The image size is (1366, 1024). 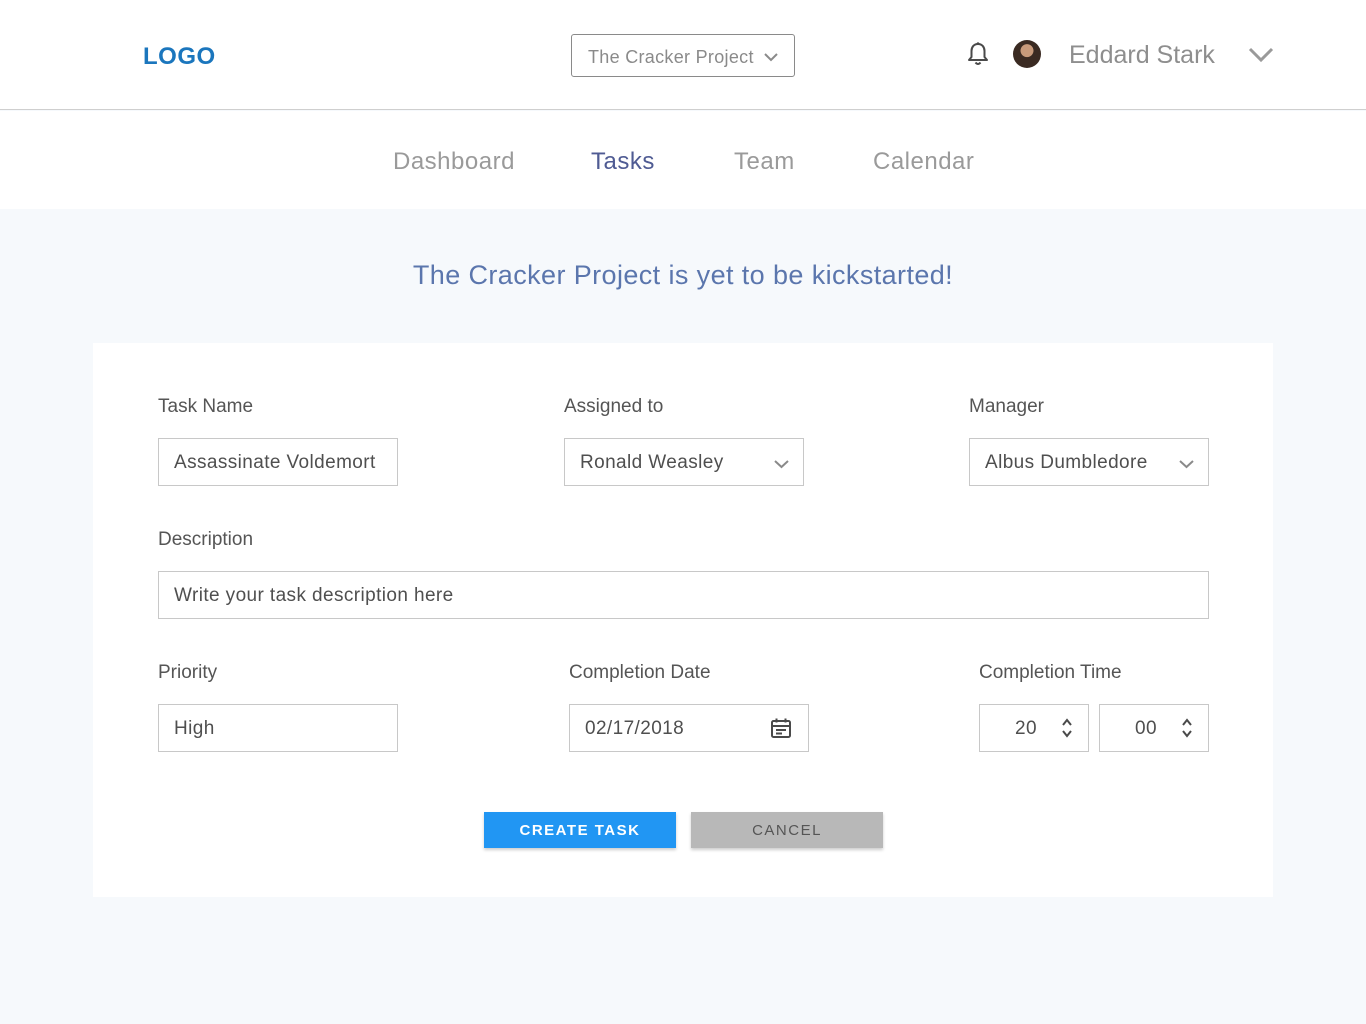 I want to click on task-name-label: Task Name, so click(x=206, y=406).